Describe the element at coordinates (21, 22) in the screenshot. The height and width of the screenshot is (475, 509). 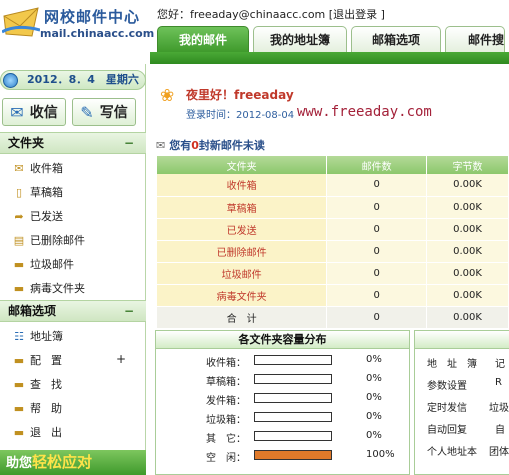
I see `logo-envelope-icon` at that location.